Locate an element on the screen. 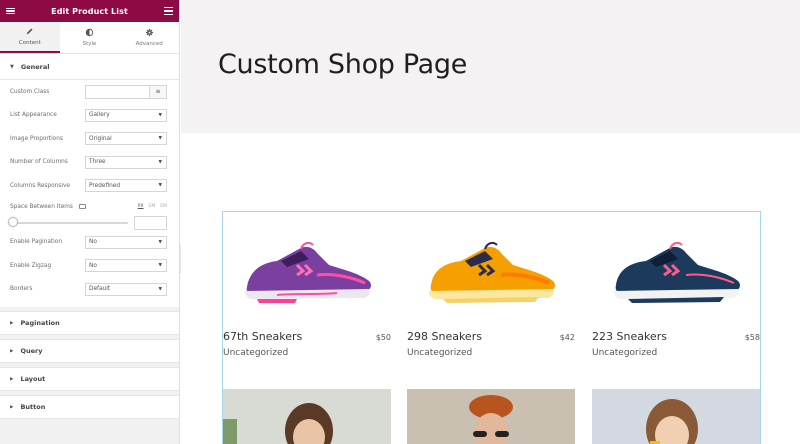  editor-tabs: Content Style Advanced is located at coordinates (89, 38).